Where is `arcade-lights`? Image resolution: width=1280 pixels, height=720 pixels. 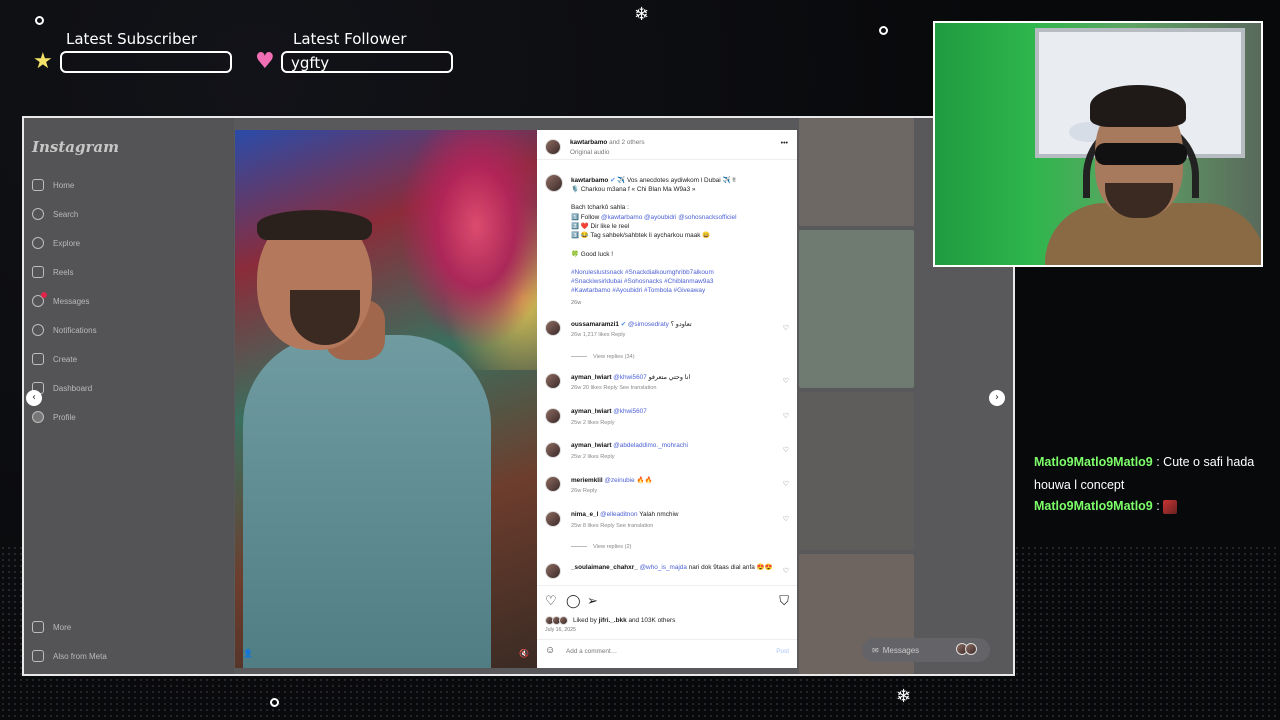
arcade-lights is located at coordinates (461, 250).